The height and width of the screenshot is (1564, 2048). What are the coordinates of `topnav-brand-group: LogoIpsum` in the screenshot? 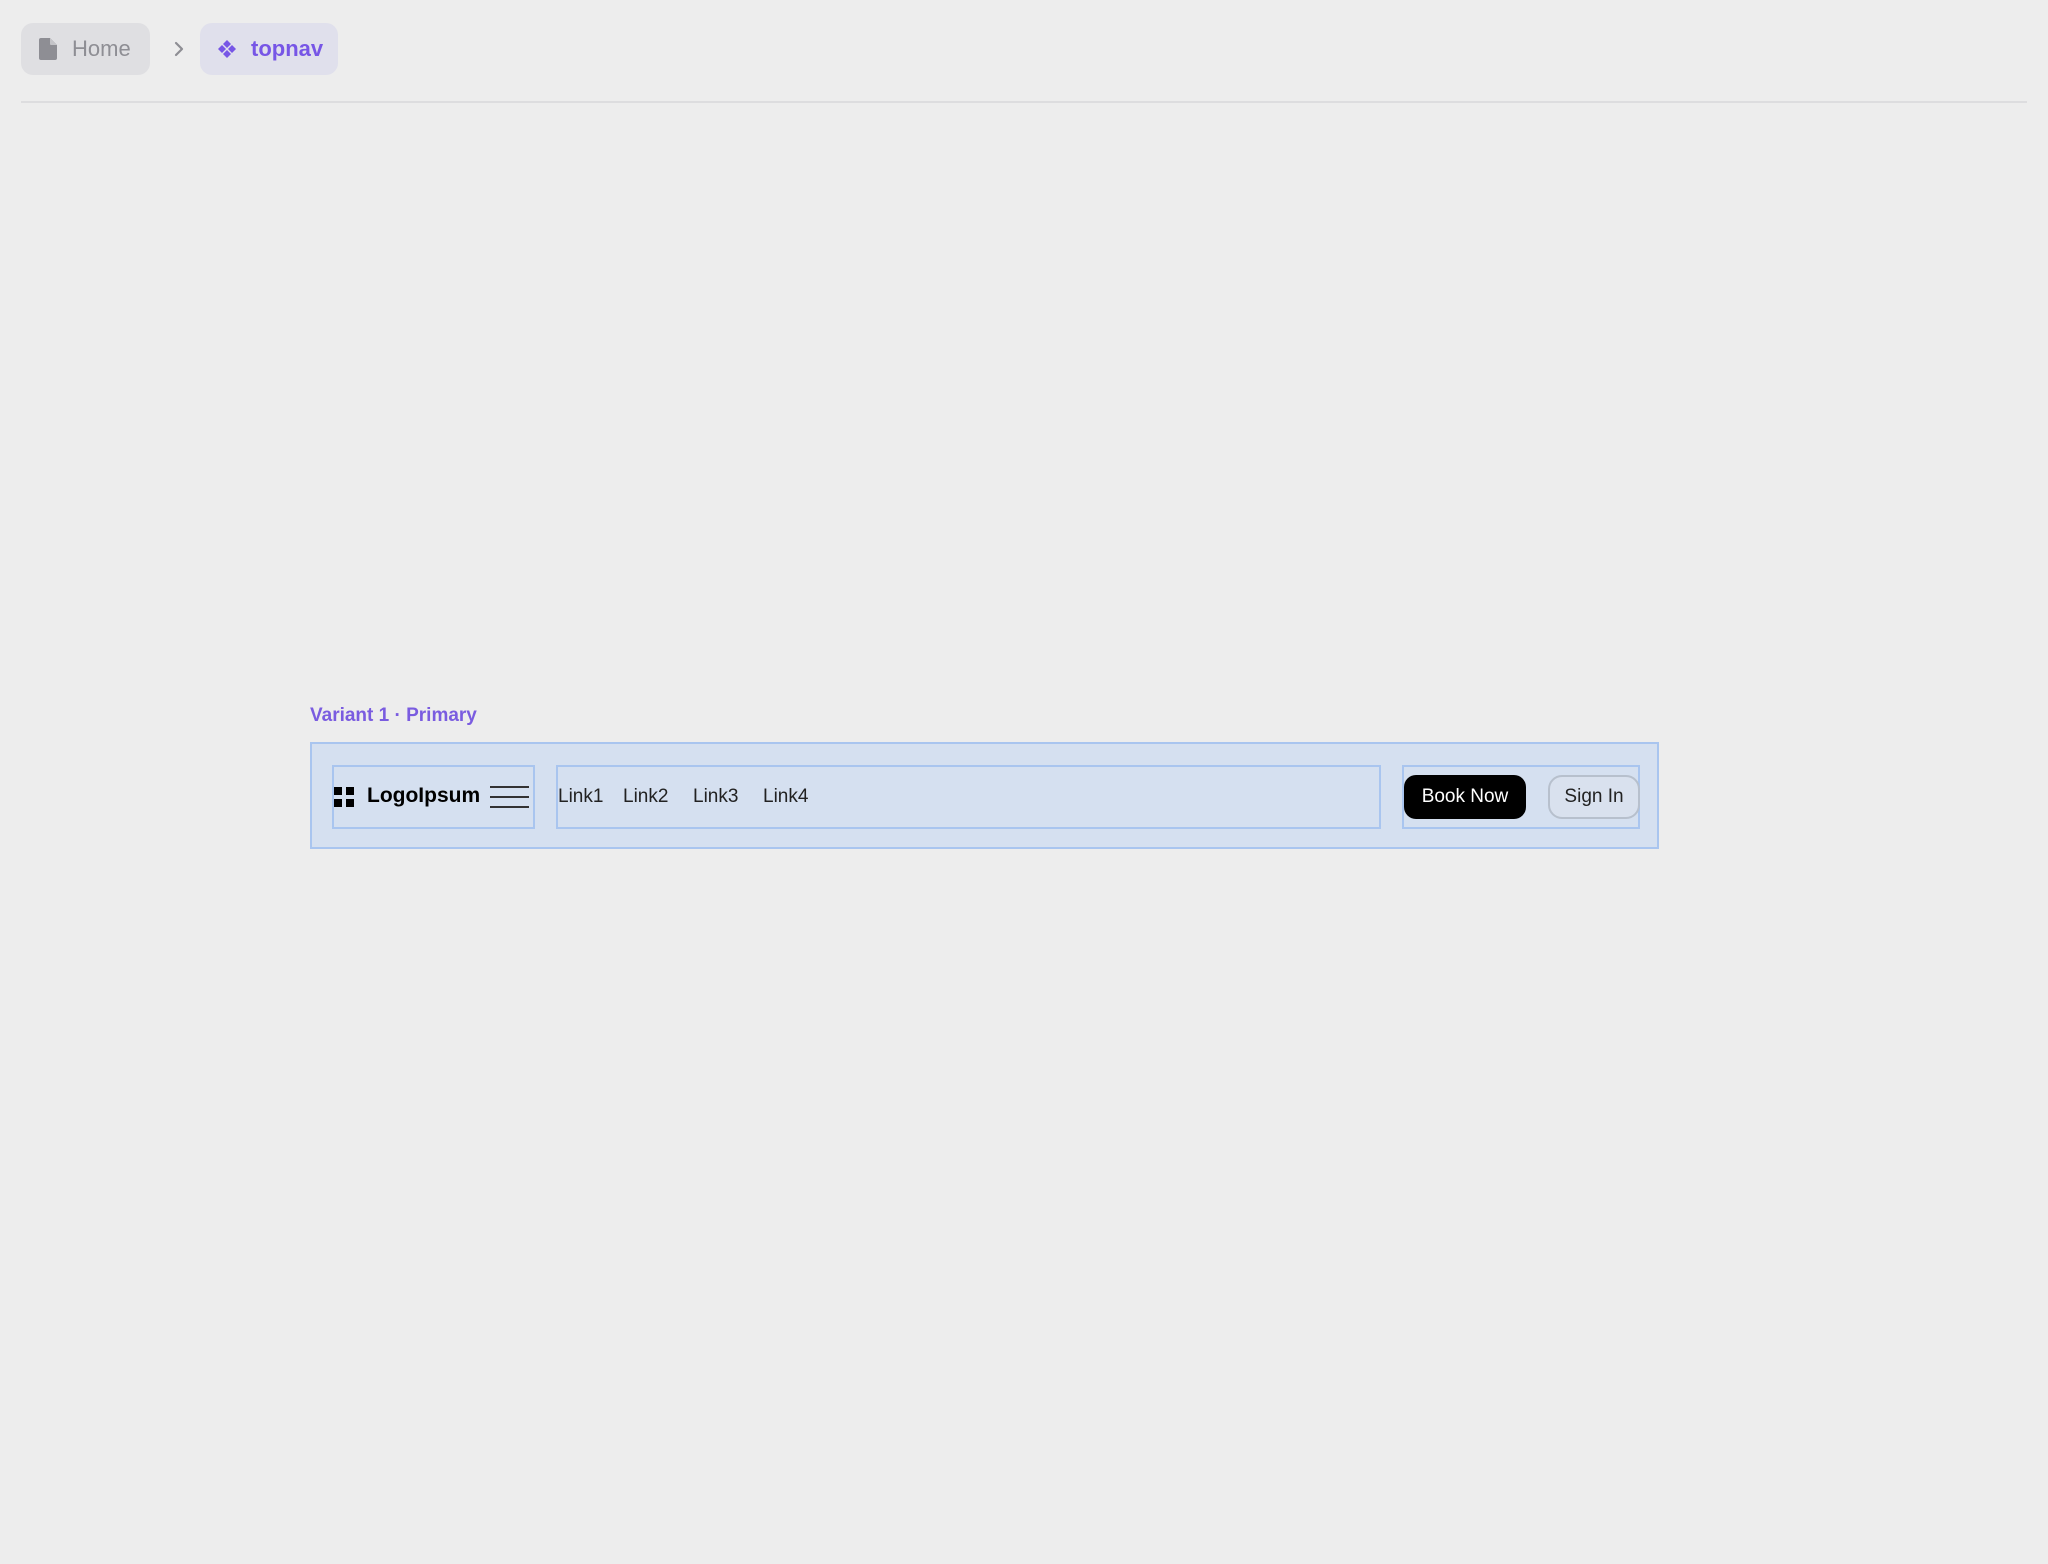 It's located at (433, 797).